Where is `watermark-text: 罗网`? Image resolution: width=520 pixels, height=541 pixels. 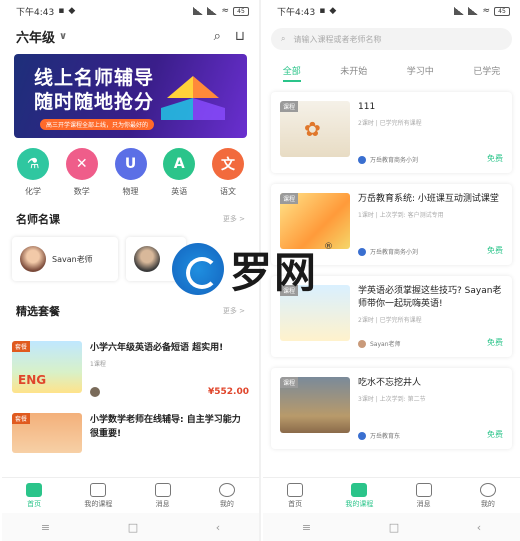
watermark-text: 罗网 is located at coordinates (274, 272).